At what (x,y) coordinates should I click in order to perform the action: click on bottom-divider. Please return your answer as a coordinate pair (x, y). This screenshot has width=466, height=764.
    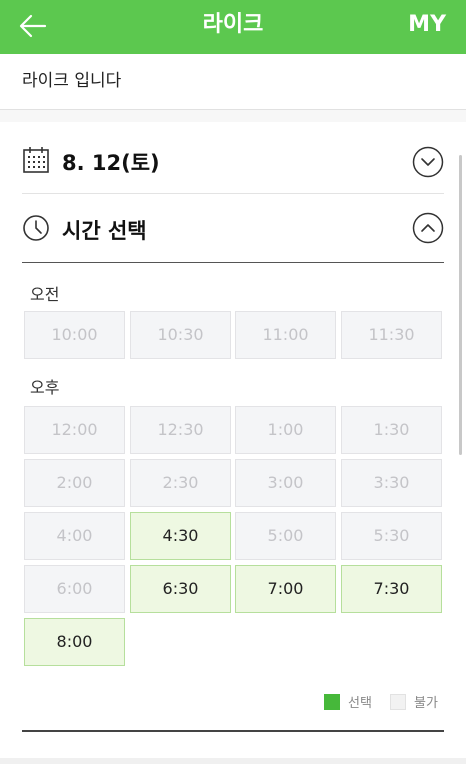
    Looking at the image, I should click on (233, 731).